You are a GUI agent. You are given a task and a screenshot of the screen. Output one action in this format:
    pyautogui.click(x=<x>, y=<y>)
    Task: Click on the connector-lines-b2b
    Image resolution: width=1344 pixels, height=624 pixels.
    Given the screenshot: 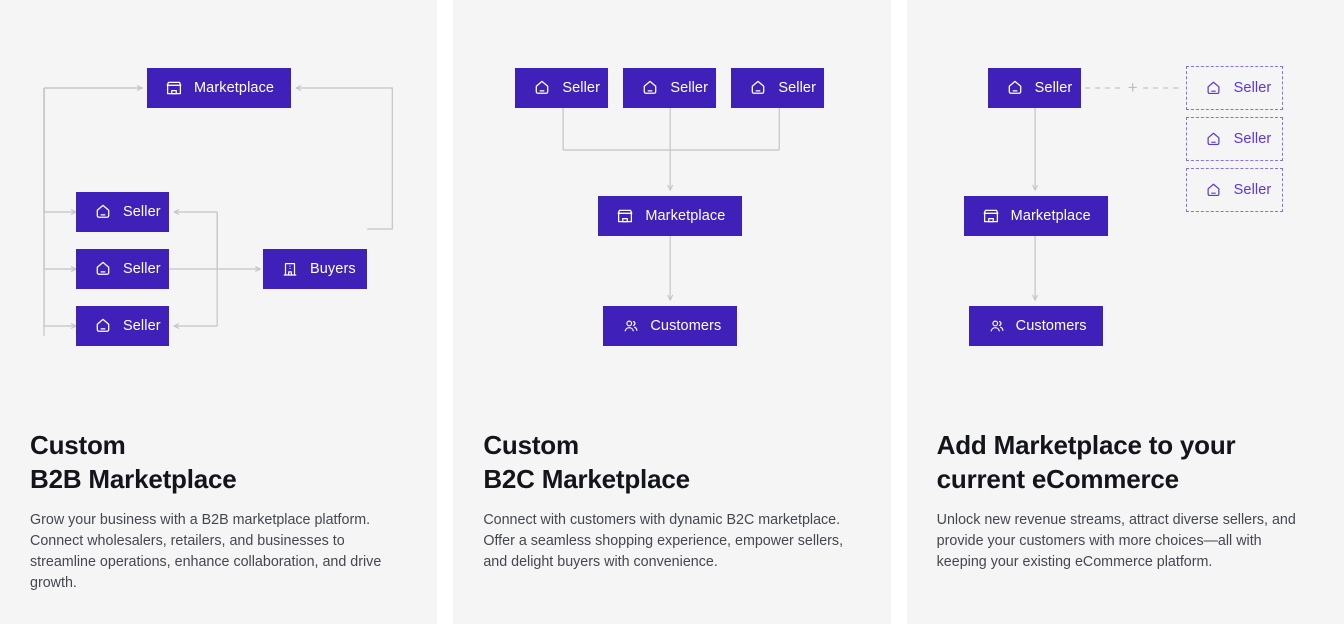 What is the action you would take?
    pyautogui.click(x=218, y=168)
    